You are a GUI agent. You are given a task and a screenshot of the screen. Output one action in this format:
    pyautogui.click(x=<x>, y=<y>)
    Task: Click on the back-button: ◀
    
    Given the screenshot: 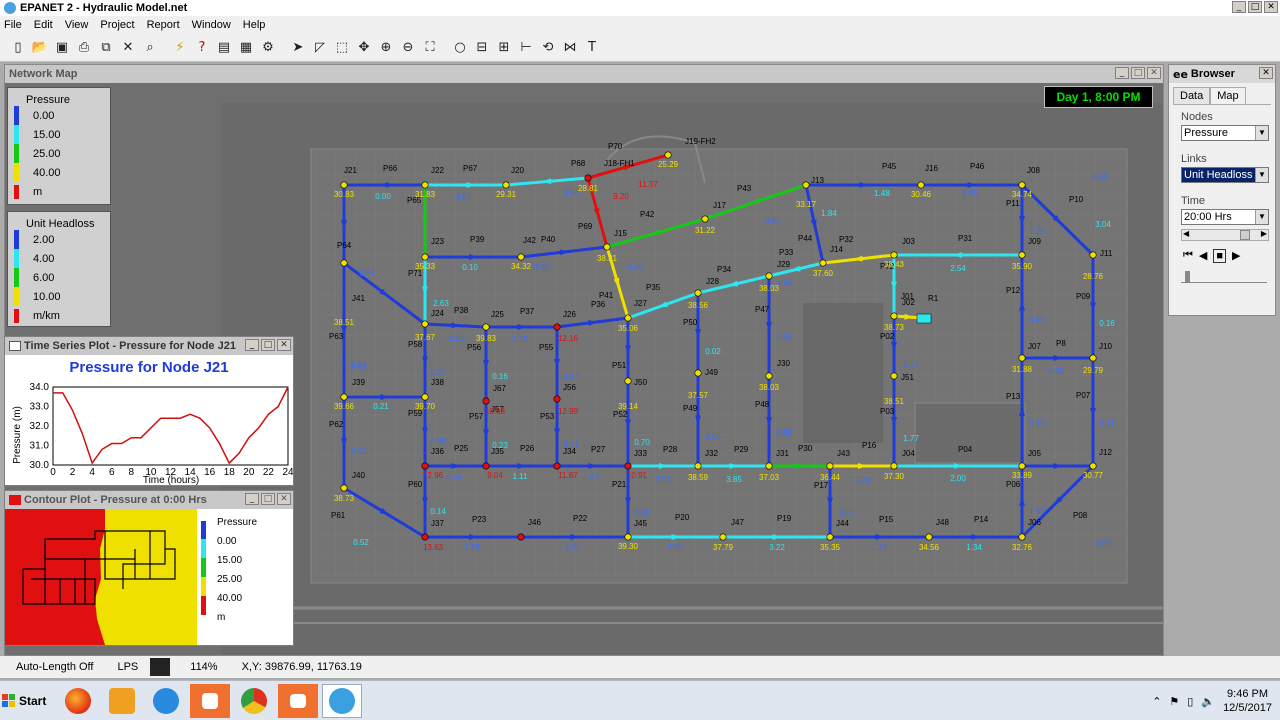 What is the action you would take?
    pyautogui.click(x=1203, y=256)
    